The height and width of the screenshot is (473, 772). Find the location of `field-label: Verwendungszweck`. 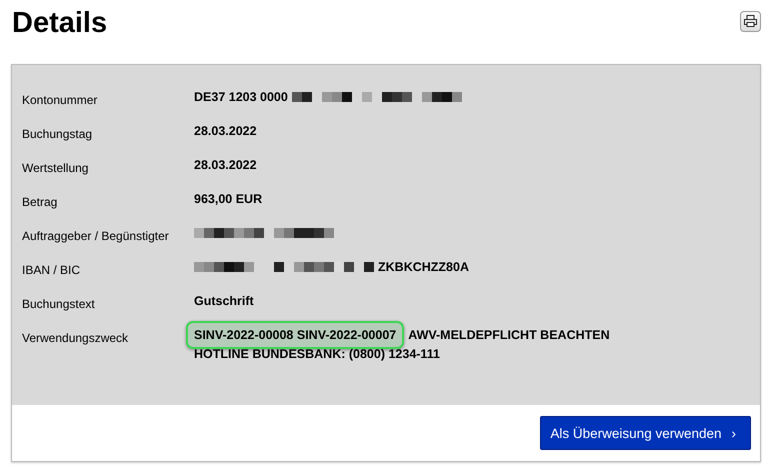

field-label: Verwendungszweck is located at coordinates (76, 338).